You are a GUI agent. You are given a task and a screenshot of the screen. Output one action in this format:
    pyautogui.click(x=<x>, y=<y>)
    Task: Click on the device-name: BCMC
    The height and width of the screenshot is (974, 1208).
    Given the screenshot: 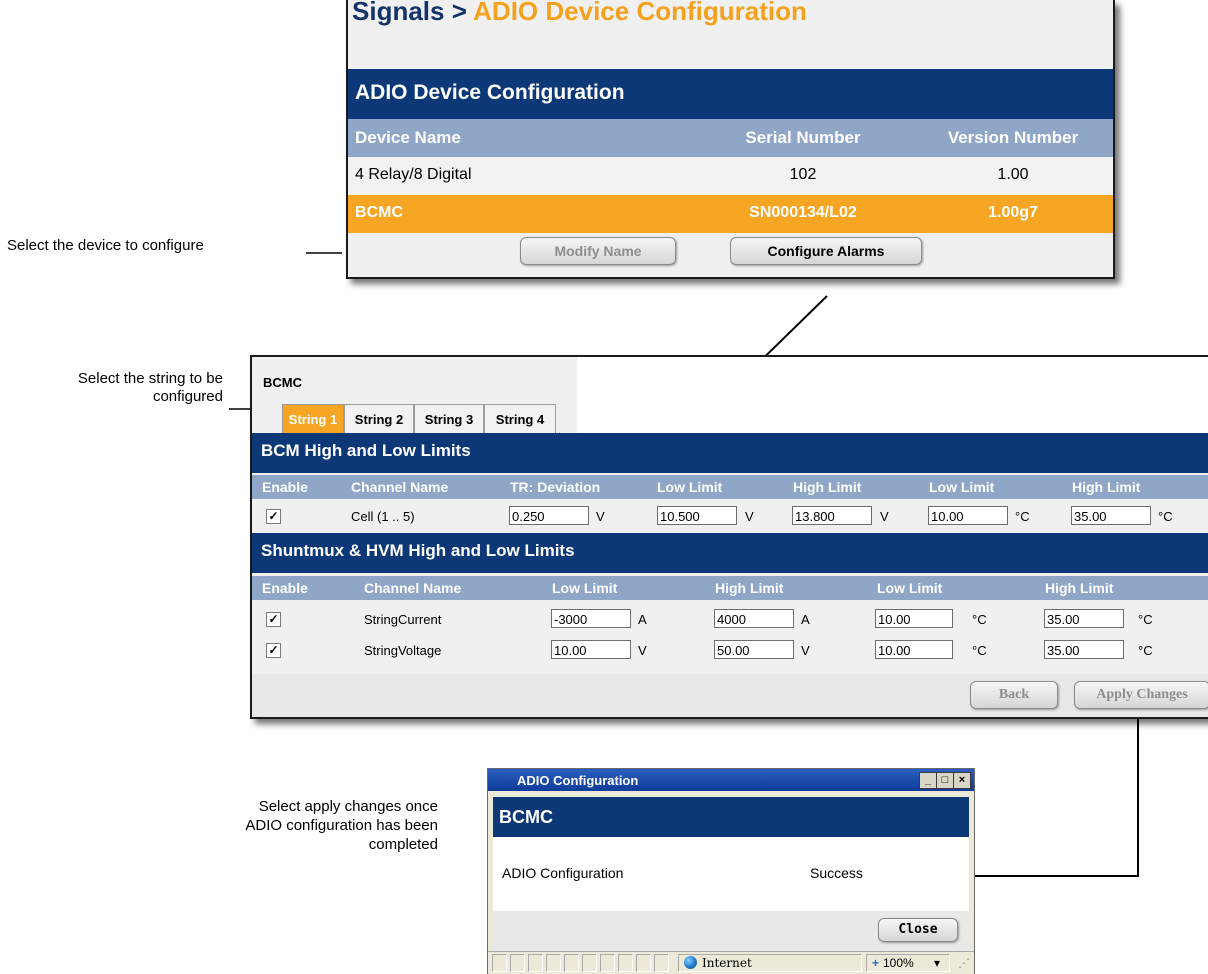 What is the action you would take?
    pyautogui.click(x=379, y=212)
    